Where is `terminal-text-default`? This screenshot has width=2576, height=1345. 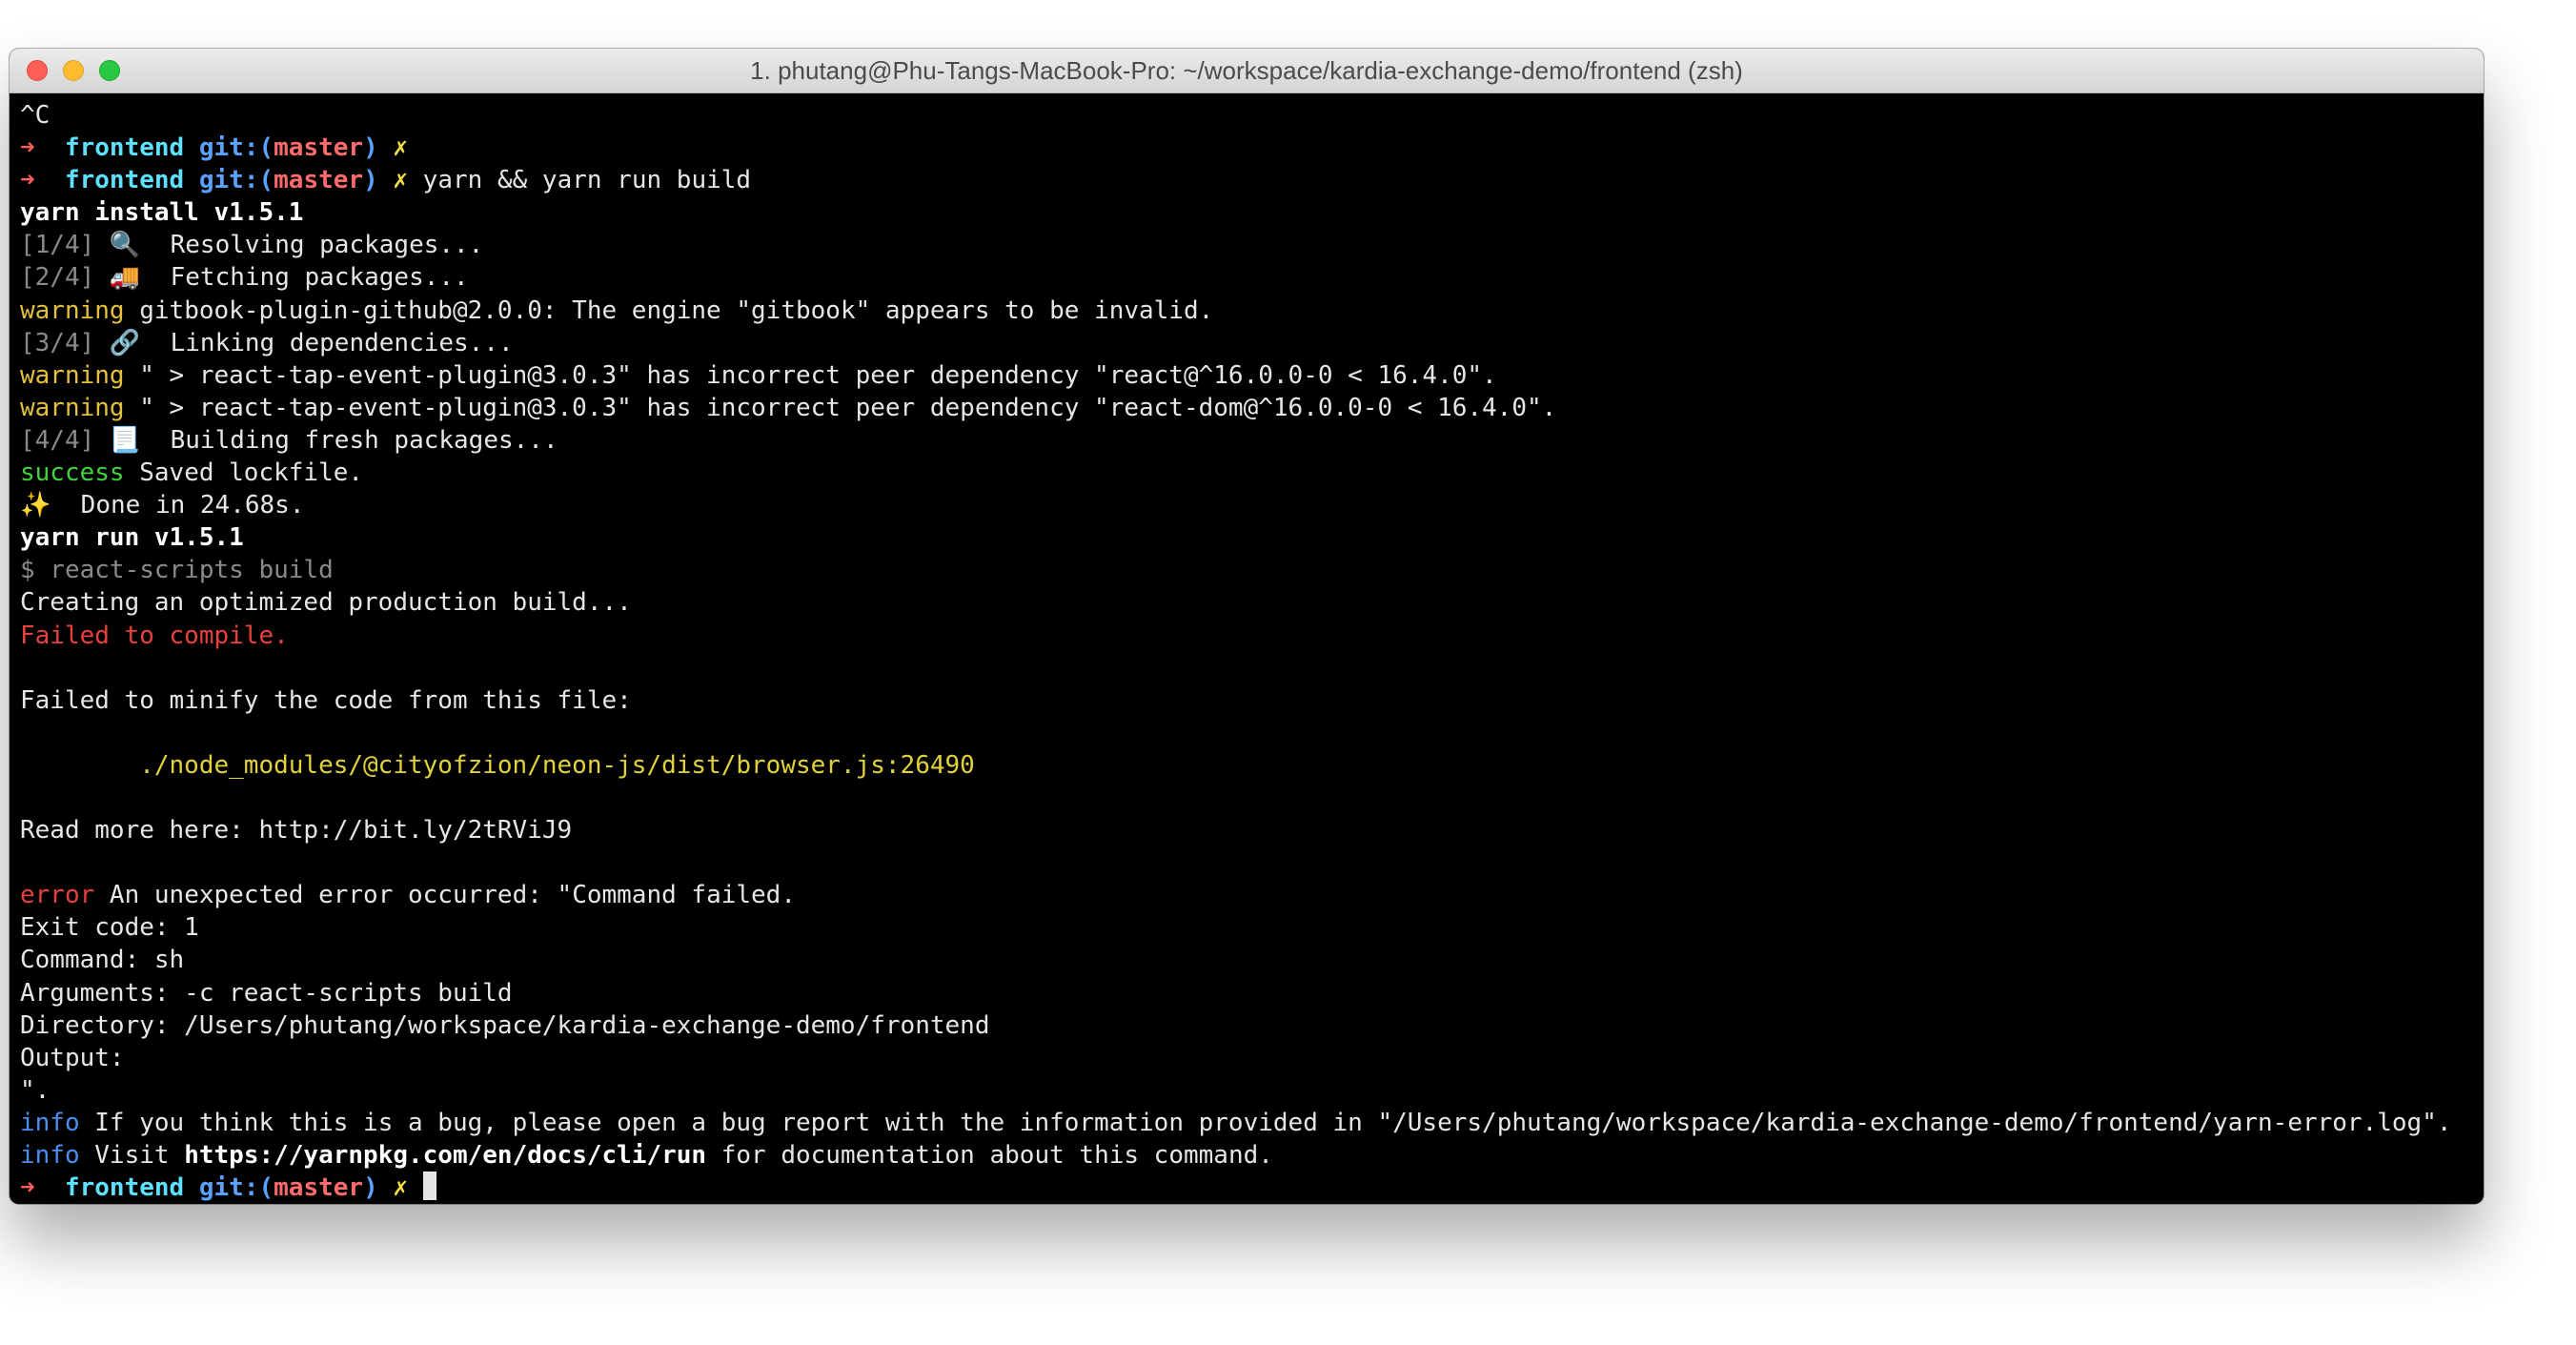
terminal-text-default is located at coordinates (416, 1187).